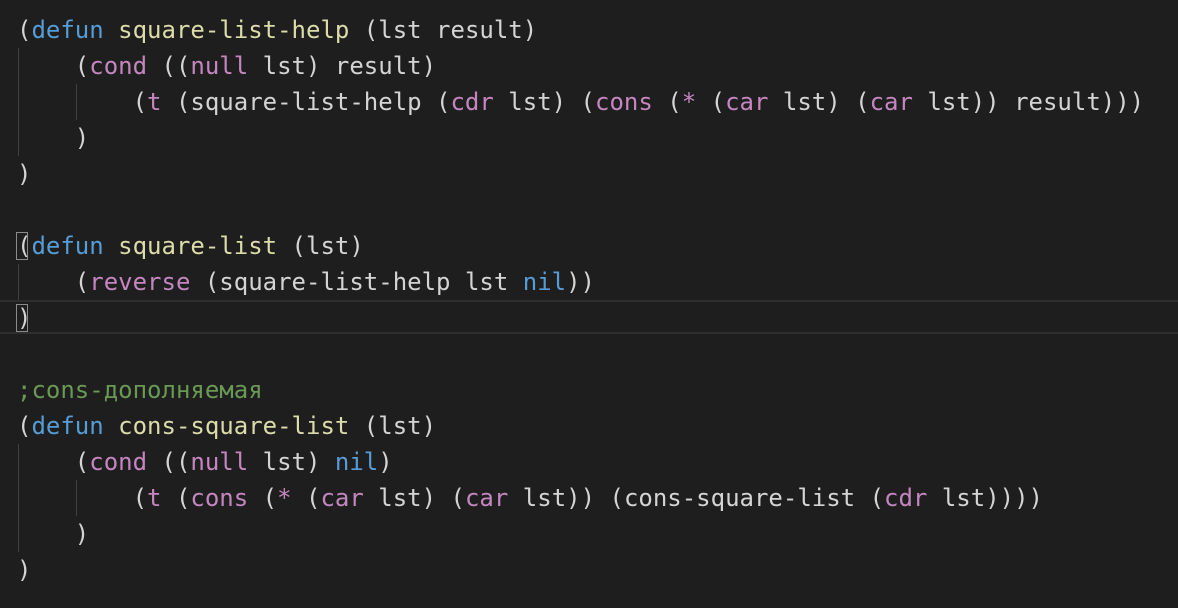  What do you see at coordinates (234, 426) in the screenshot?
I see `code-token: cons-square-list` at bounding box center [234, 426].